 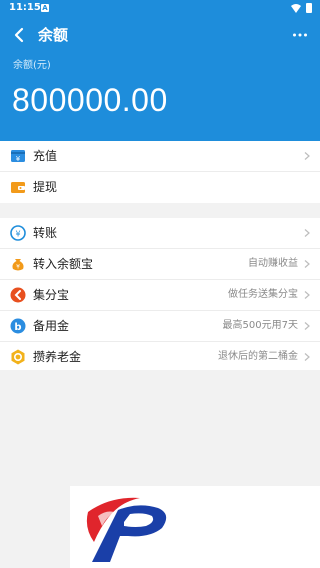 I want to click on reserve-icon: b, so click(x=18, y=326).